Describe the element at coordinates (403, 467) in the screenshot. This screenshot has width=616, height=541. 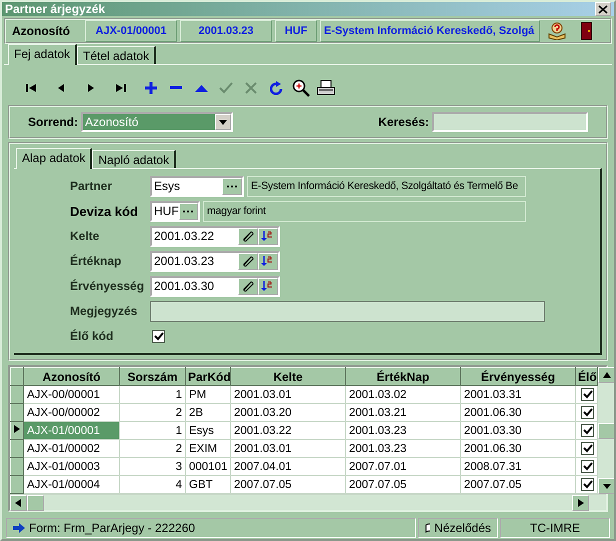
I see `table-cell: 2007.07.01` at that location.